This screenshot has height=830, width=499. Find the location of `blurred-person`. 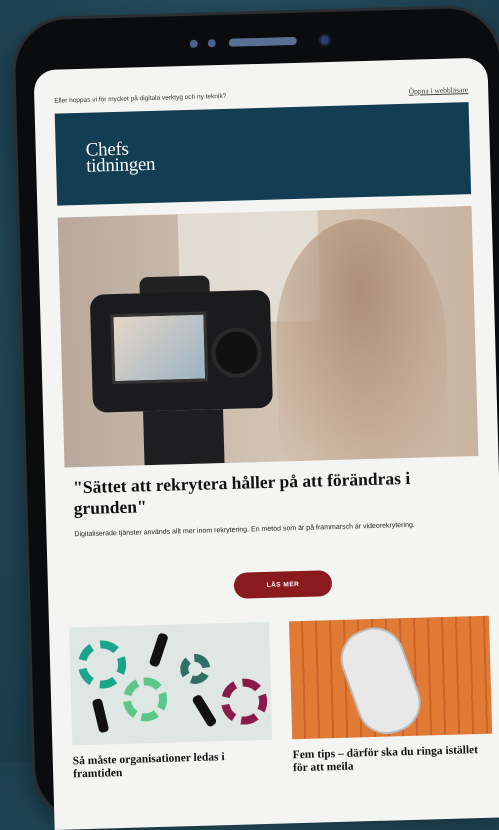

blurred-person is located at coordinates (361, 339).